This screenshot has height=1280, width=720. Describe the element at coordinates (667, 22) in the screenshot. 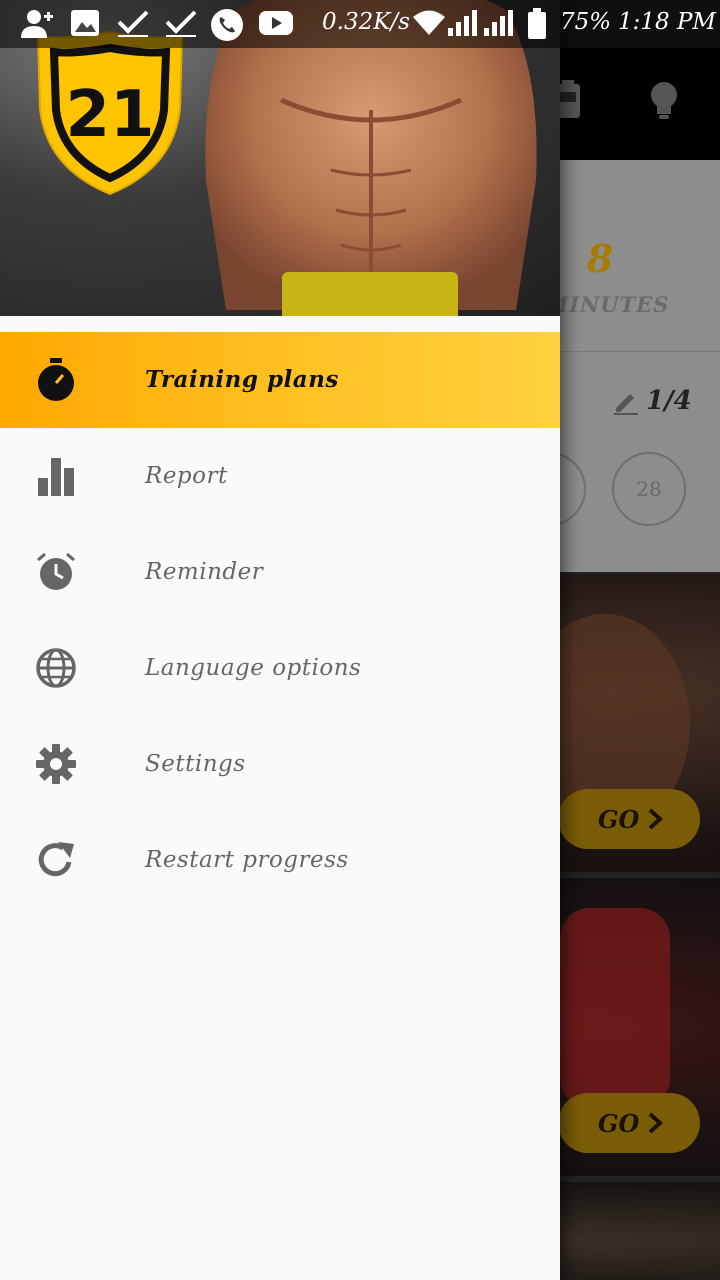

I see `clock: 1:18 PM` at that location.